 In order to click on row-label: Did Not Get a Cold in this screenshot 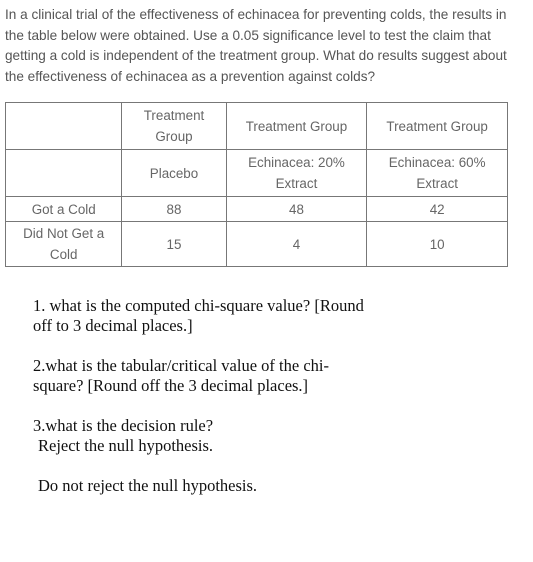, I will do `click(63, 244)`.